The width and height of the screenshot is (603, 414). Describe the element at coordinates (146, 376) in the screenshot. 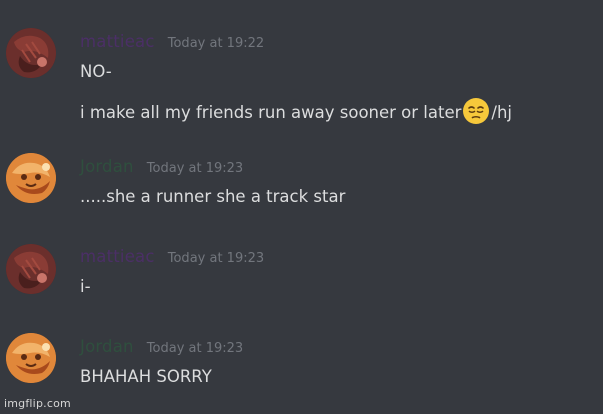

I see `message-text: BHAHAH SORRY` at that location.